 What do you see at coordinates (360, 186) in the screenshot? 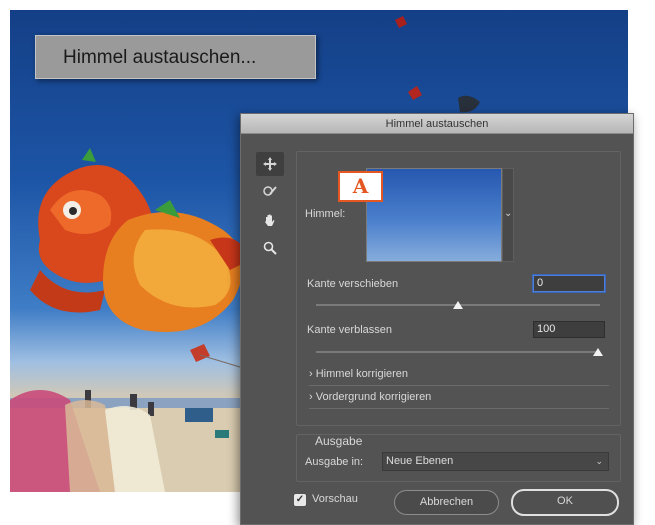
I see `callout-marker: A` at bounding box center [360, 186].